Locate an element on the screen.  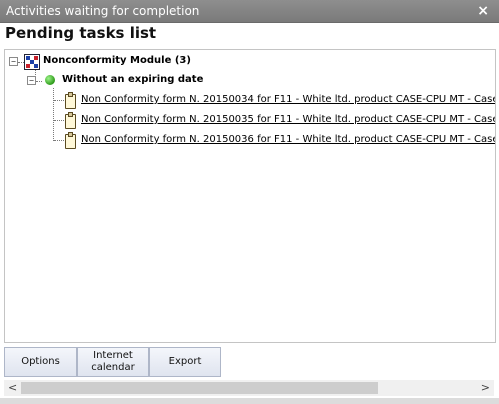
horizontal-scrollbar: < > is located at coordinates (249, 388).